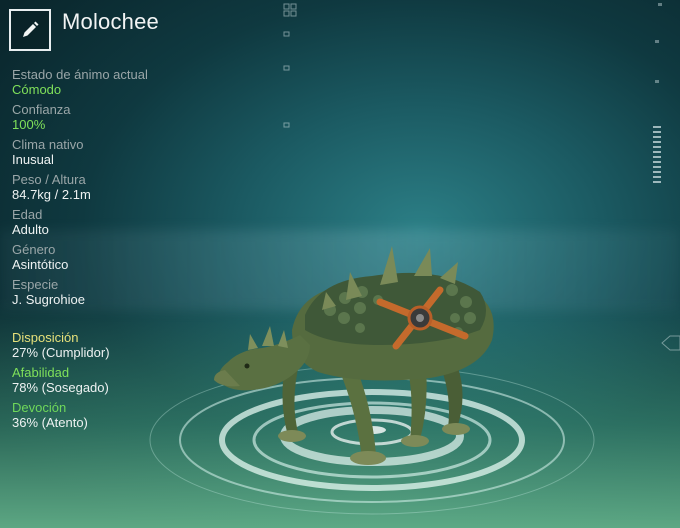 This screenshot has width=680, height=528. Describe the element at coordinates (51, 194) in the screenshot. I see `stat-value: 84.7kg / 2.1m` at that location.